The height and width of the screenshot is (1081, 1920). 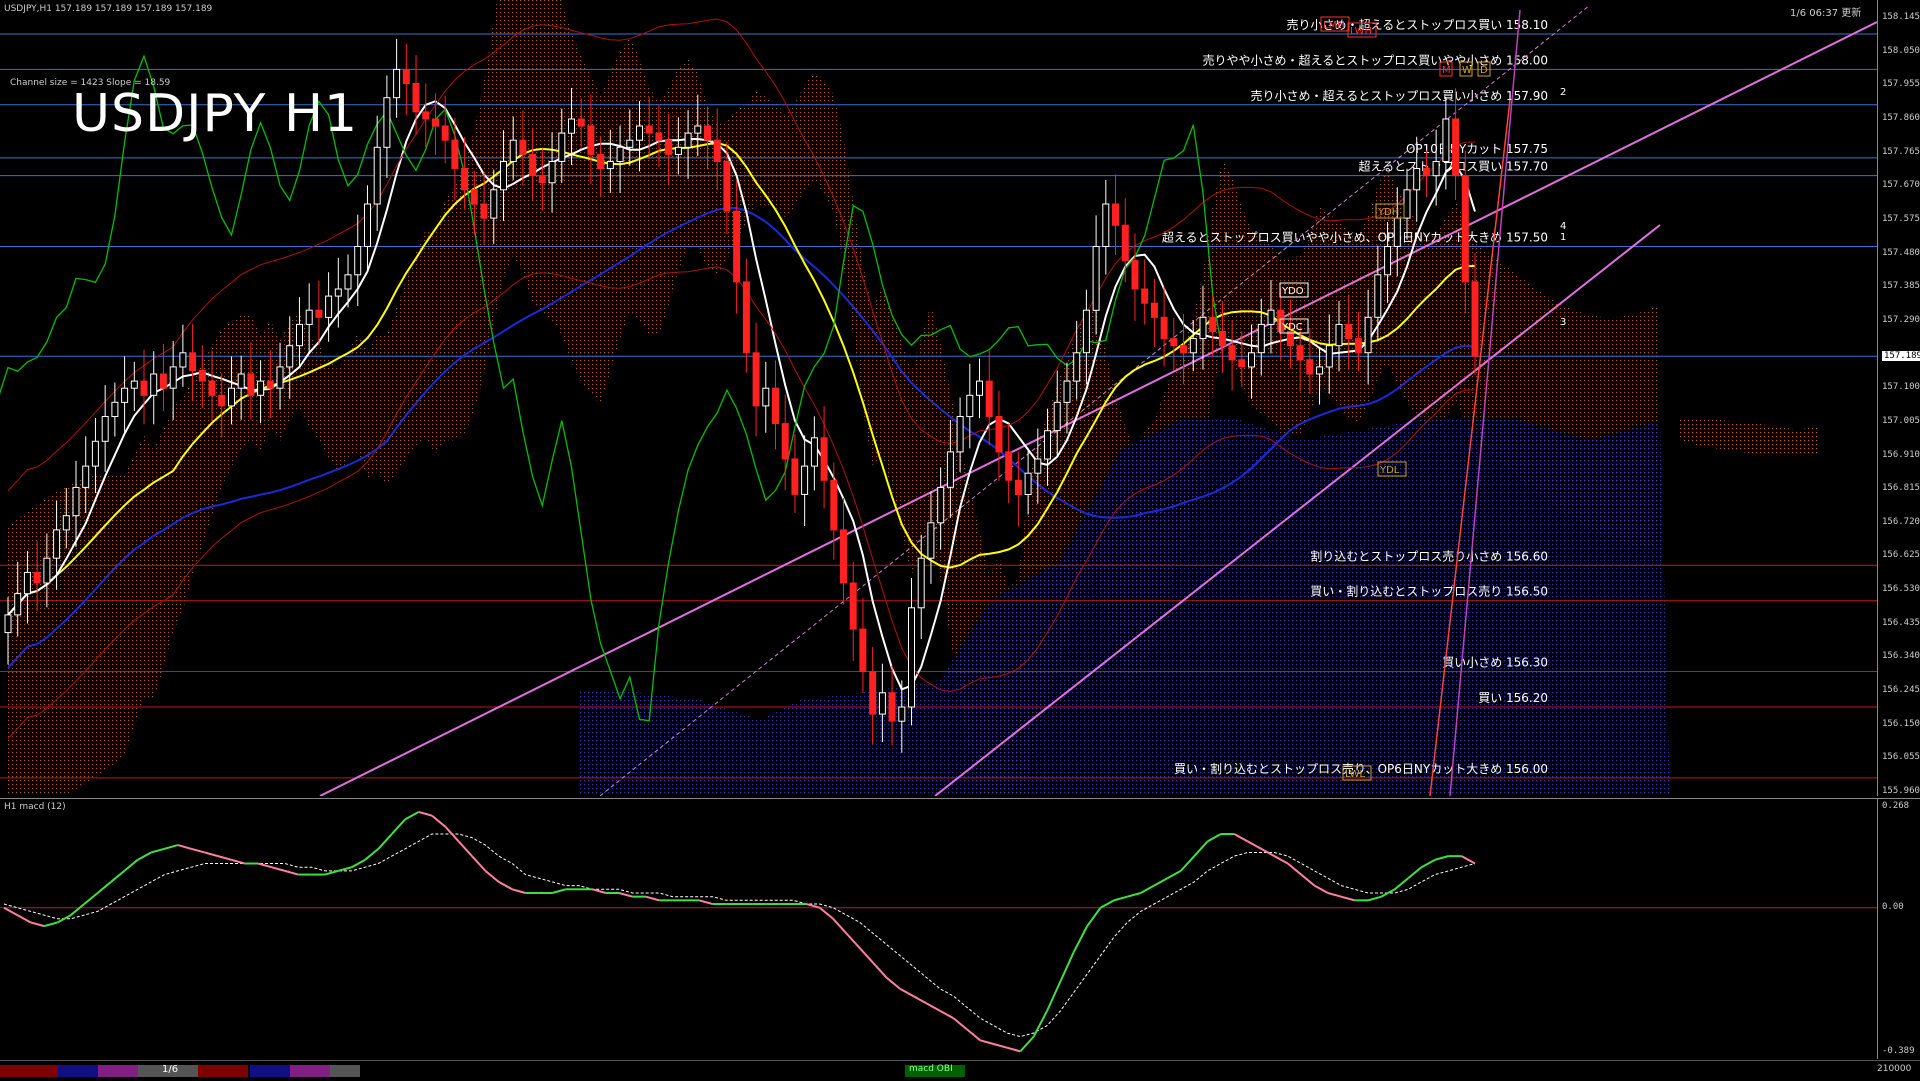 What do you see at coordinates (1901, 185) in the screenshot?
I see `price-tick: 157.670` at bounding box center [1901, 185].